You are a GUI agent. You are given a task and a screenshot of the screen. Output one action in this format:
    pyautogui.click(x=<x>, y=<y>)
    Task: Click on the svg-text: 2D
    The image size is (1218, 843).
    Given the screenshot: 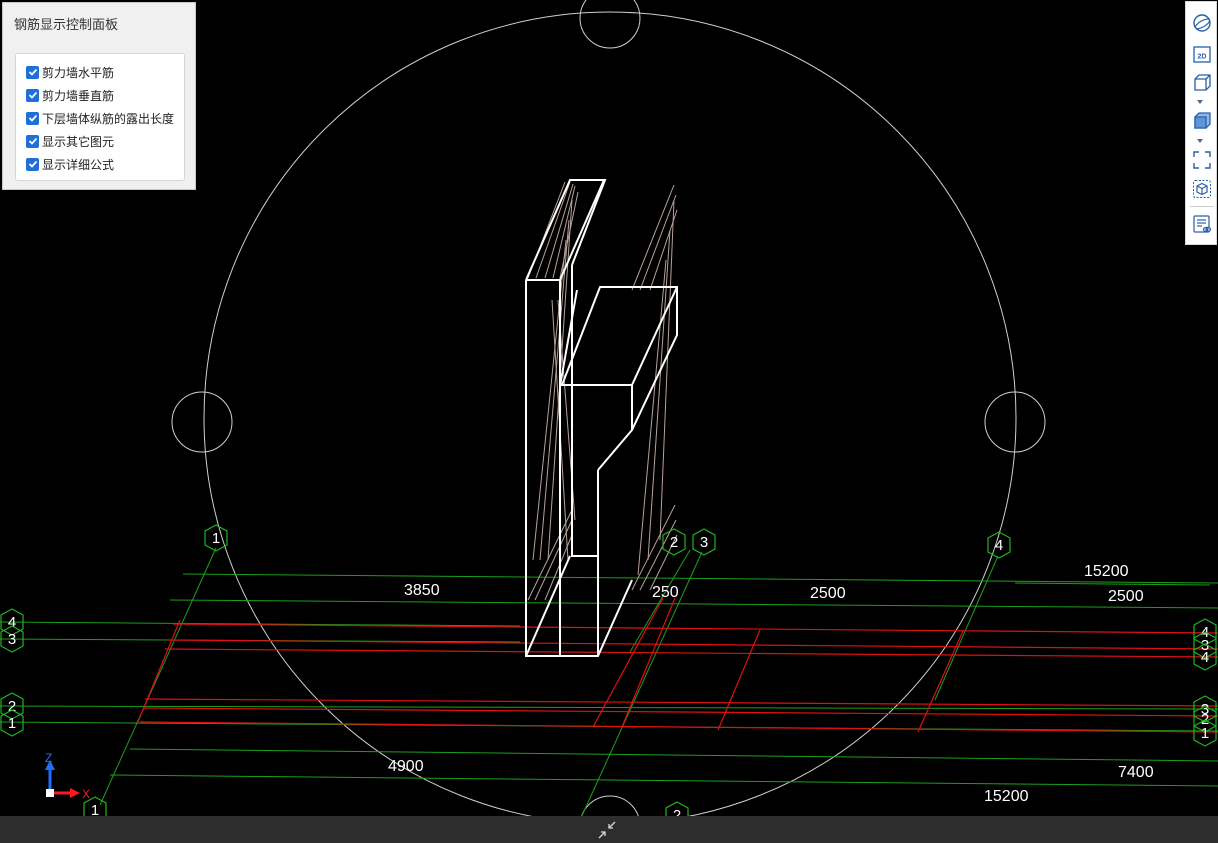 What is the action you would take?
    pyautogui.click(x=1202, y=57)
    